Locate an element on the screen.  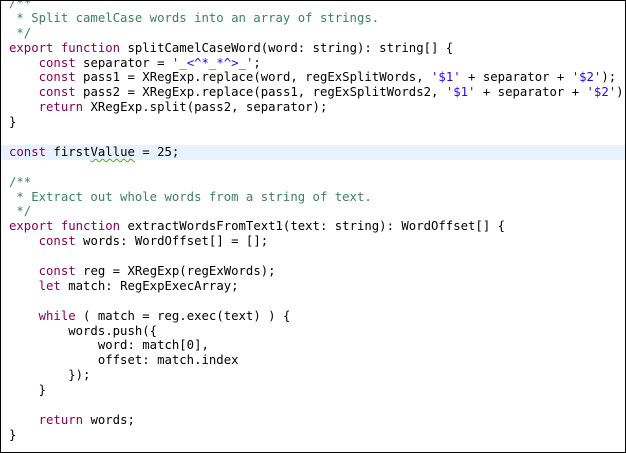
code-line: const words: WordOffset[] = []; is located at coordinates (317, 241).